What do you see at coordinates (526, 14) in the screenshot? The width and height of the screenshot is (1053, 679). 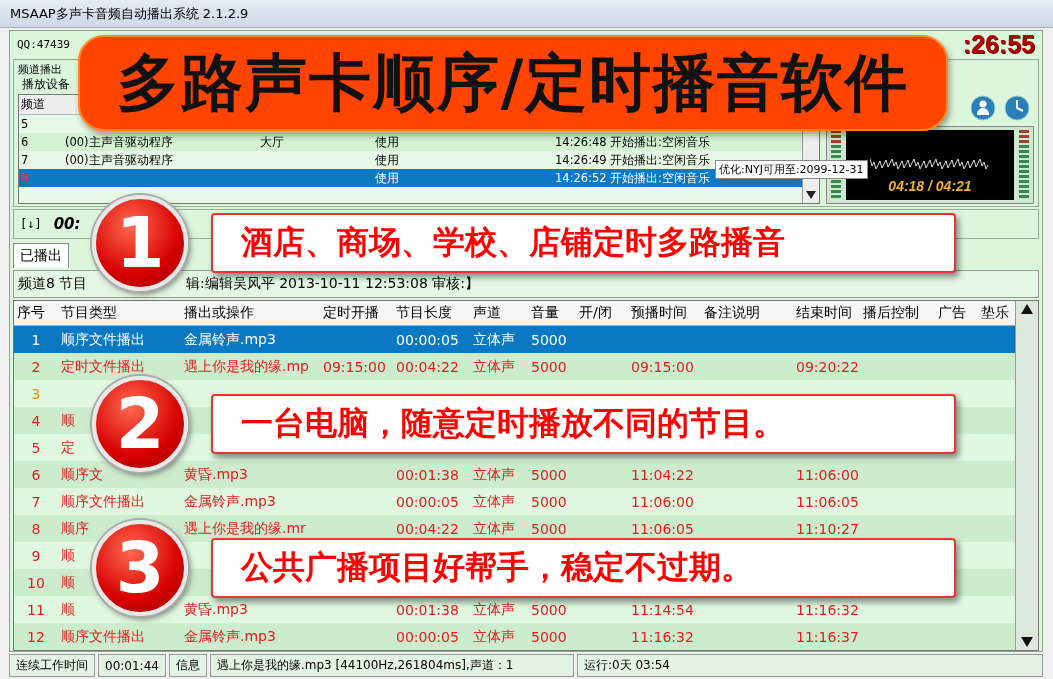 I see `window-title: MSAAP多声卡音频自动播出系统 2.1.2.9` at bounding box center [526, 14].